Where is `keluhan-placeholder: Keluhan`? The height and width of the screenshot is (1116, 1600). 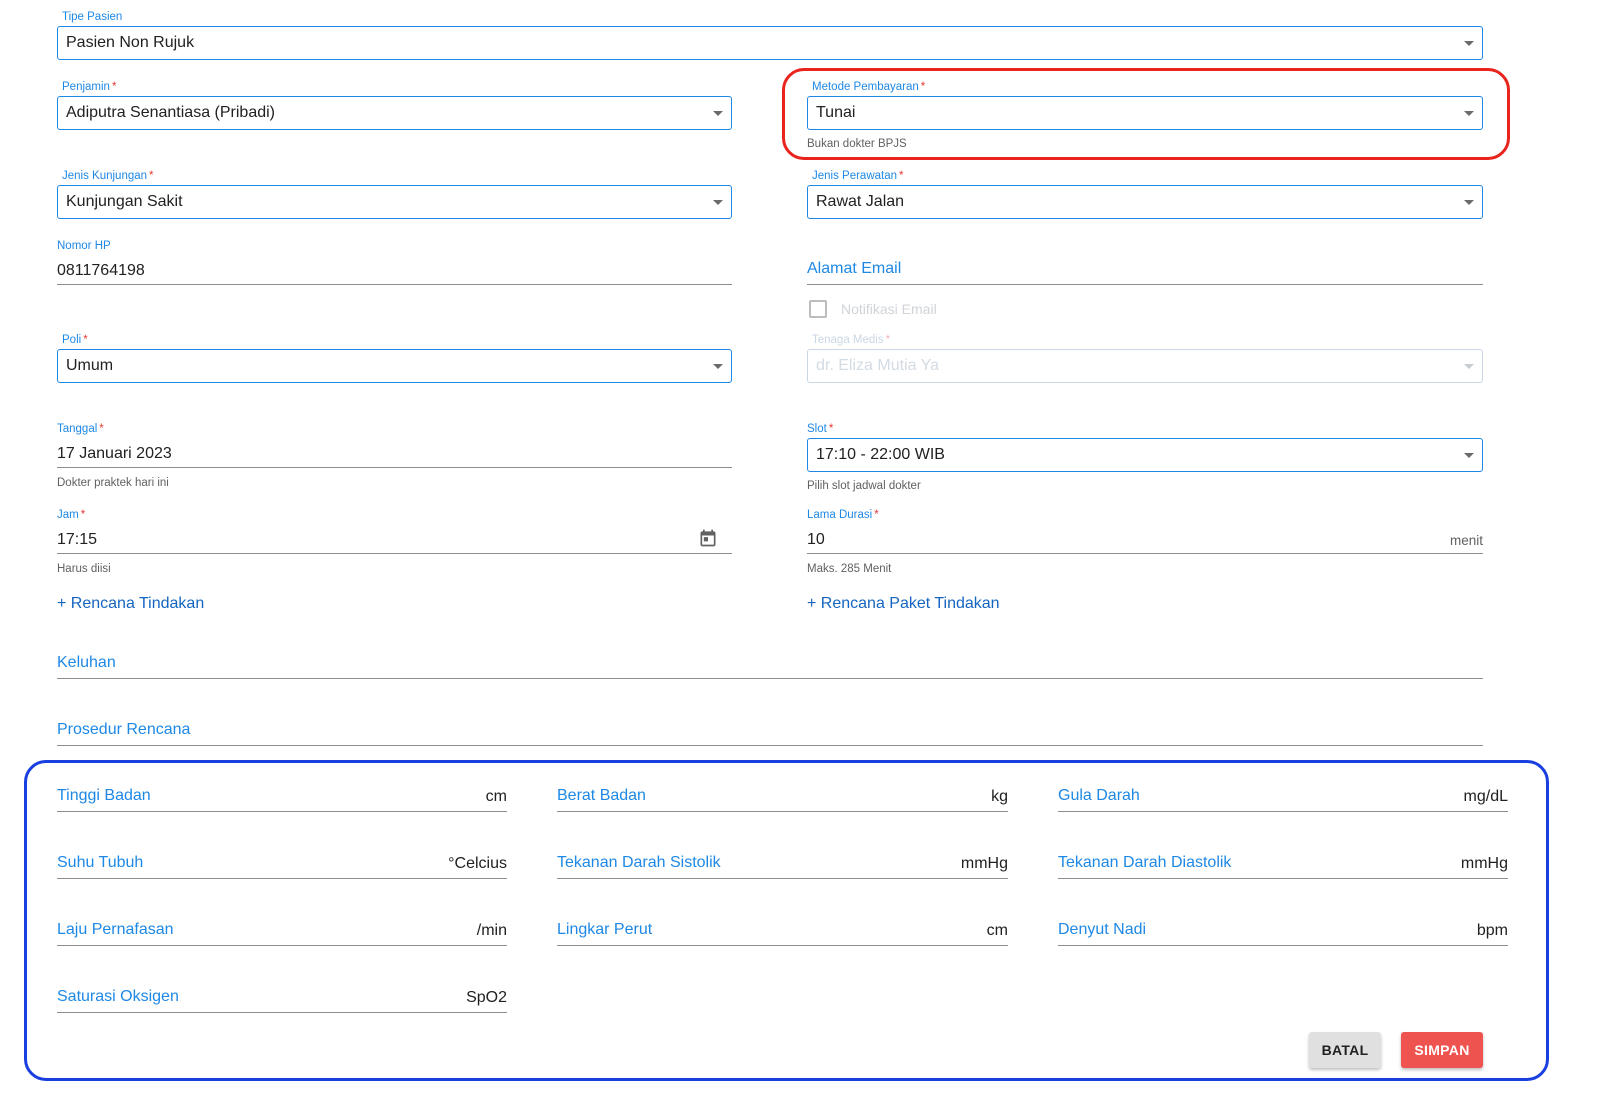 keluhan-placeholder: Keluhan is located at coordinates (86, 662).